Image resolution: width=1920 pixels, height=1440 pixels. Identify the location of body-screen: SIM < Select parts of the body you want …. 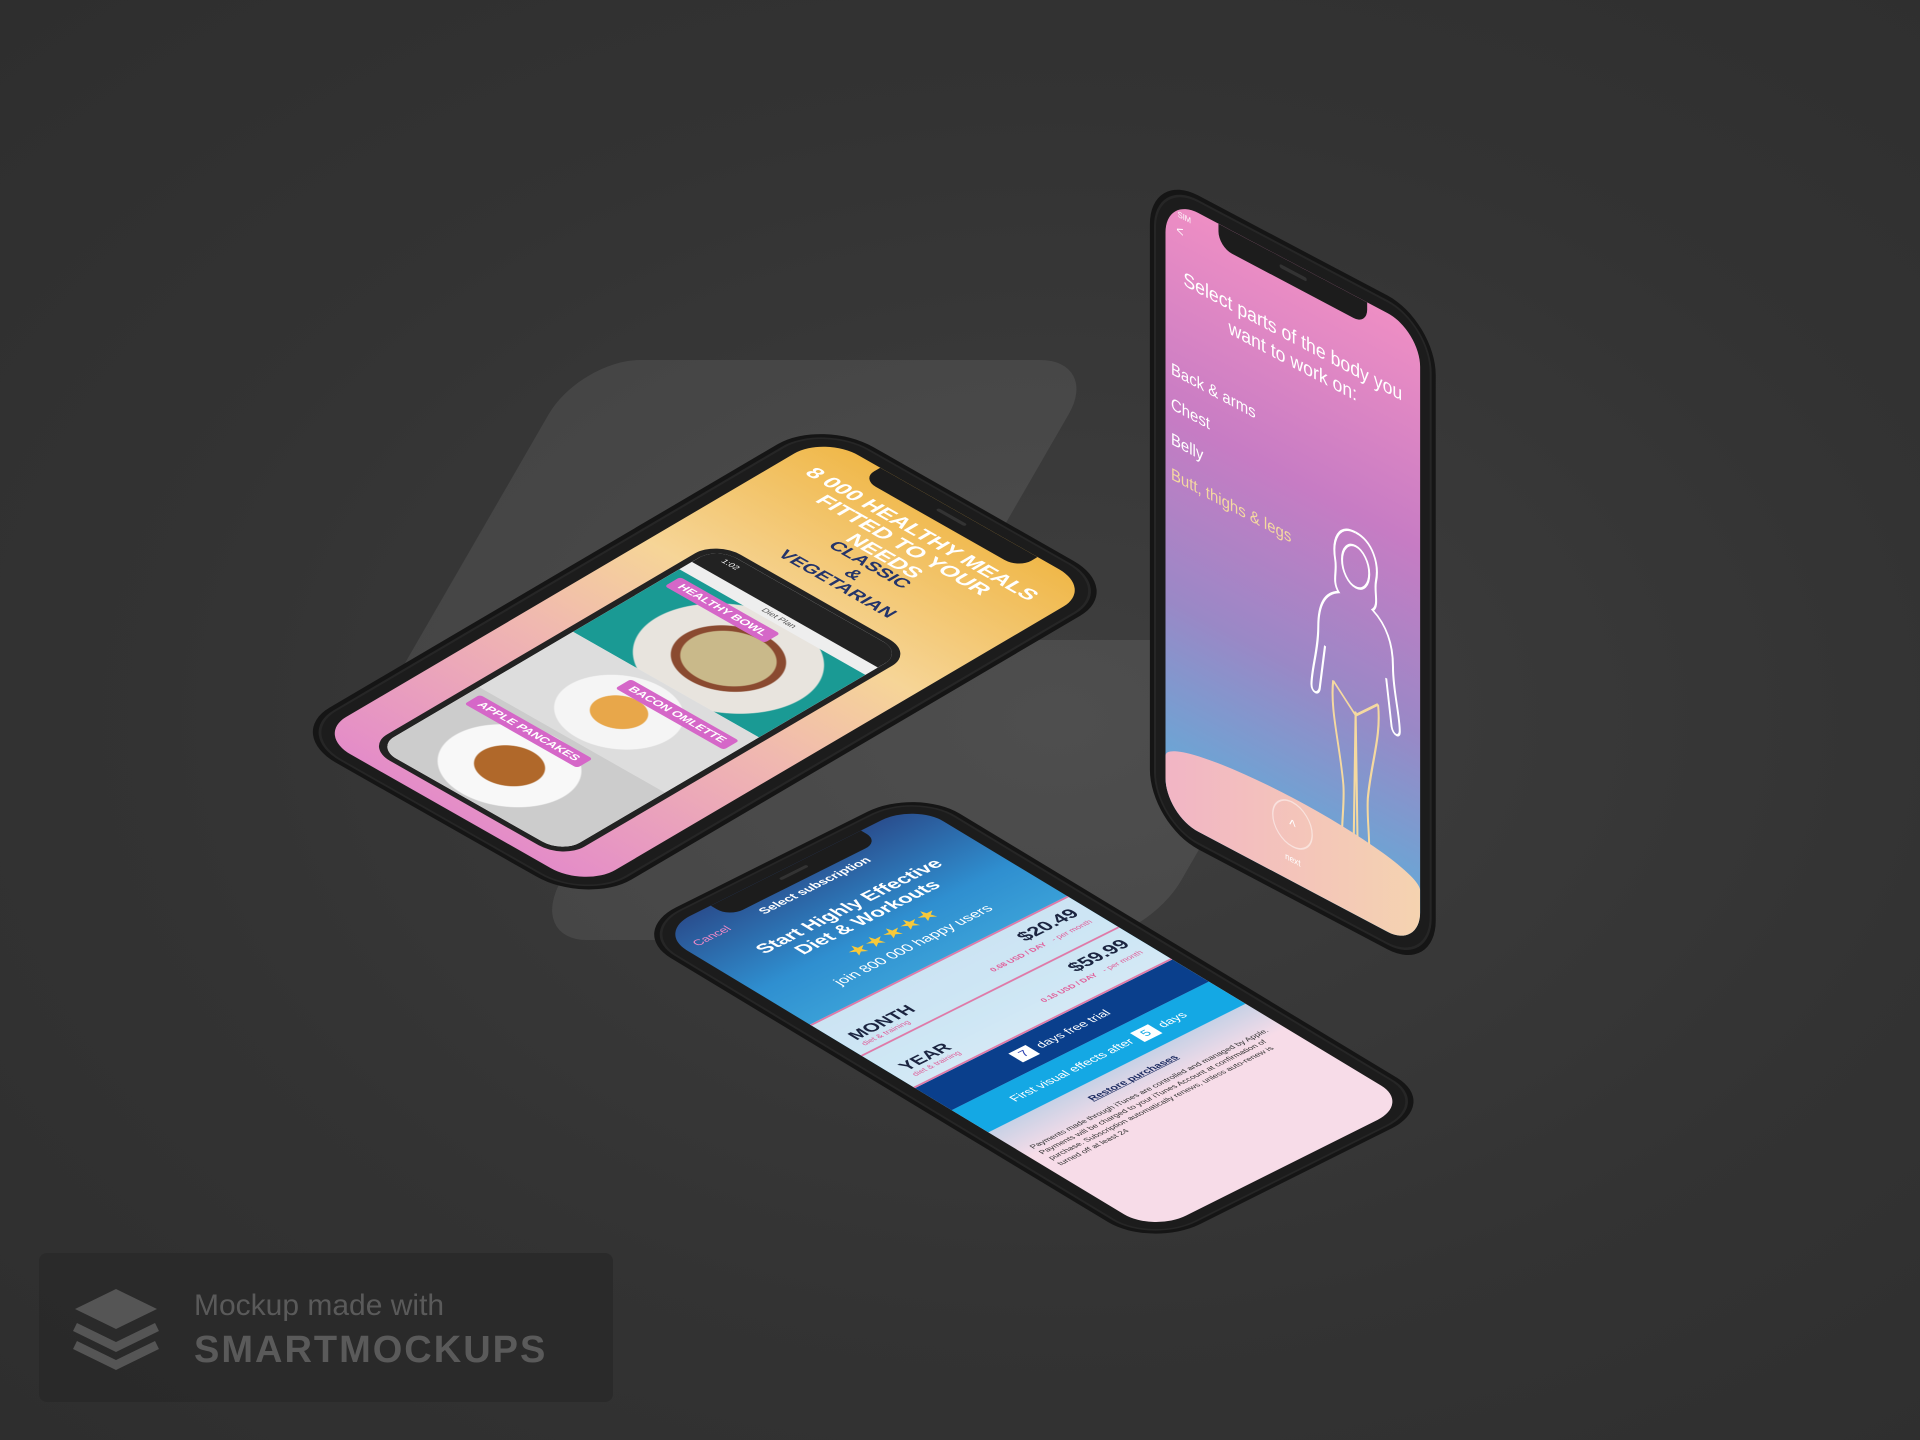
(1293, 572).